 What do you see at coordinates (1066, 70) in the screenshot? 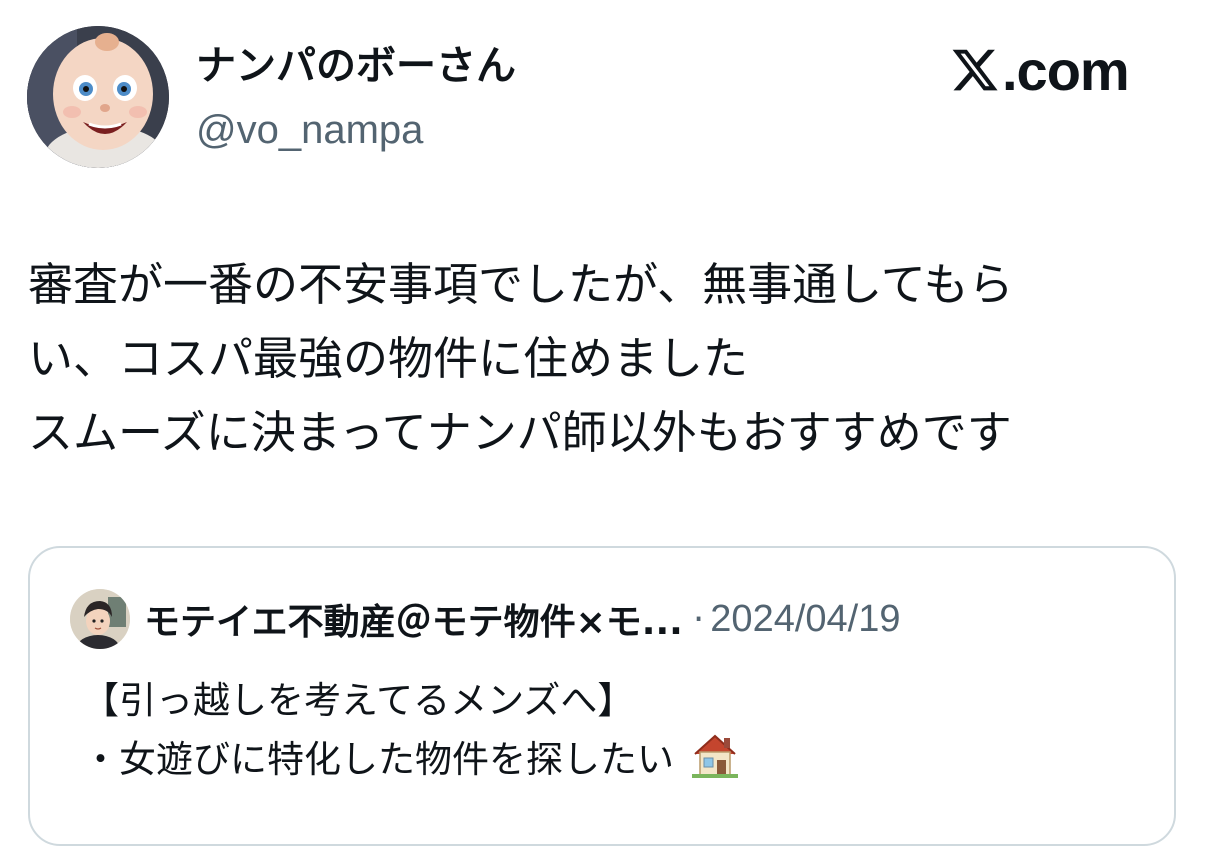
I see `x-logo-domain: .com` at bounding box center [1066, 70].